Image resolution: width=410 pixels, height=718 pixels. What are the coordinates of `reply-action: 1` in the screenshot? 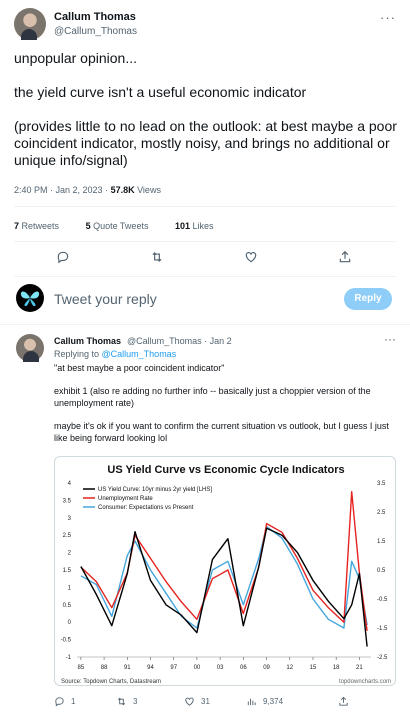 It's located at (64, 701).